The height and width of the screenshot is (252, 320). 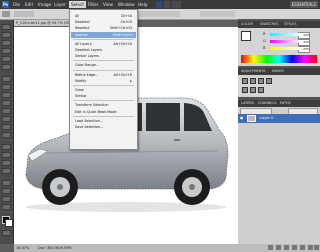 I want to click on gradient-tool-icon, so click(x=6, y=119).